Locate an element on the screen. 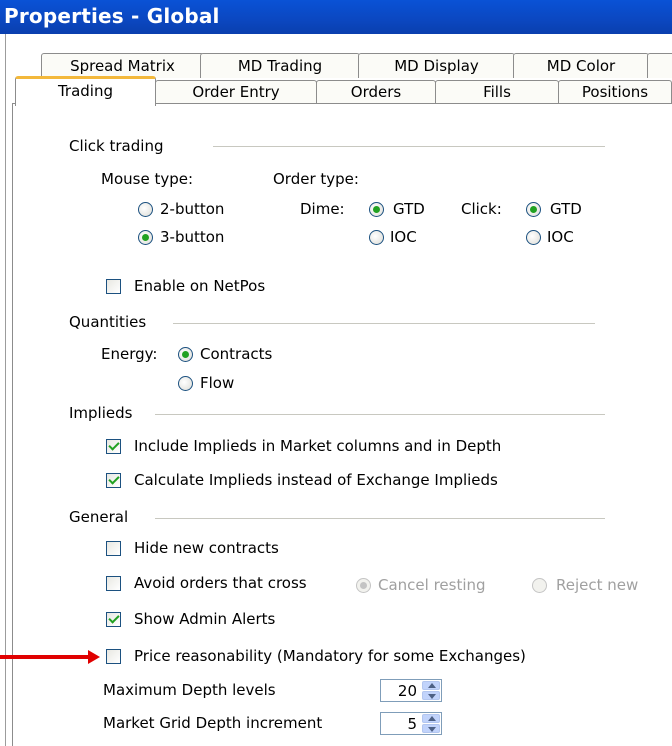  tab-trading: Trading is located at coordinates (85, 91).